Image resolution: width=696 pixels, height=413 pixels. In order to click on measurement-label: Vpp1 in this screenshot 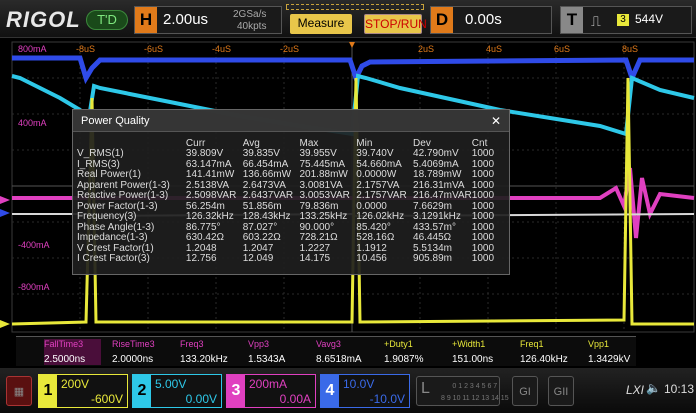, I will do `click(599, 344)`.